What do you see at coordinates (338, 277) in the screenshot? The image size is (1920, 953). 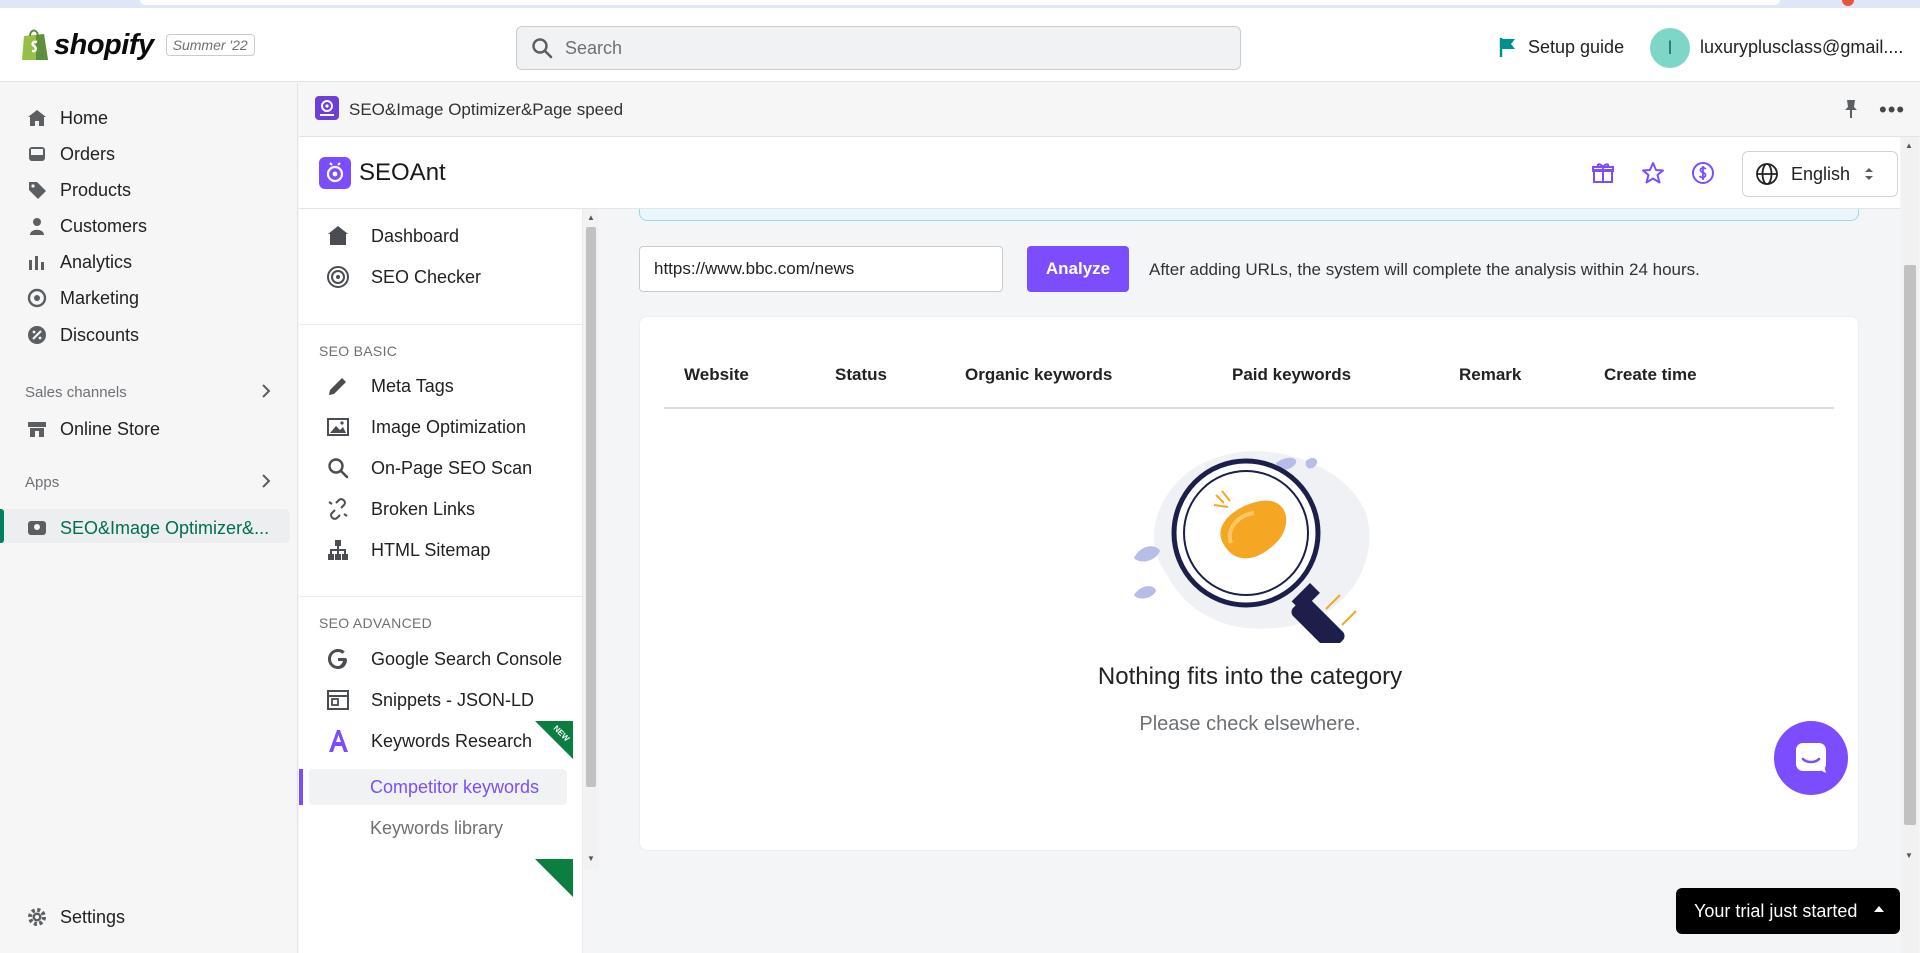 I see `radar-icon` at bounding box center [338, 277].